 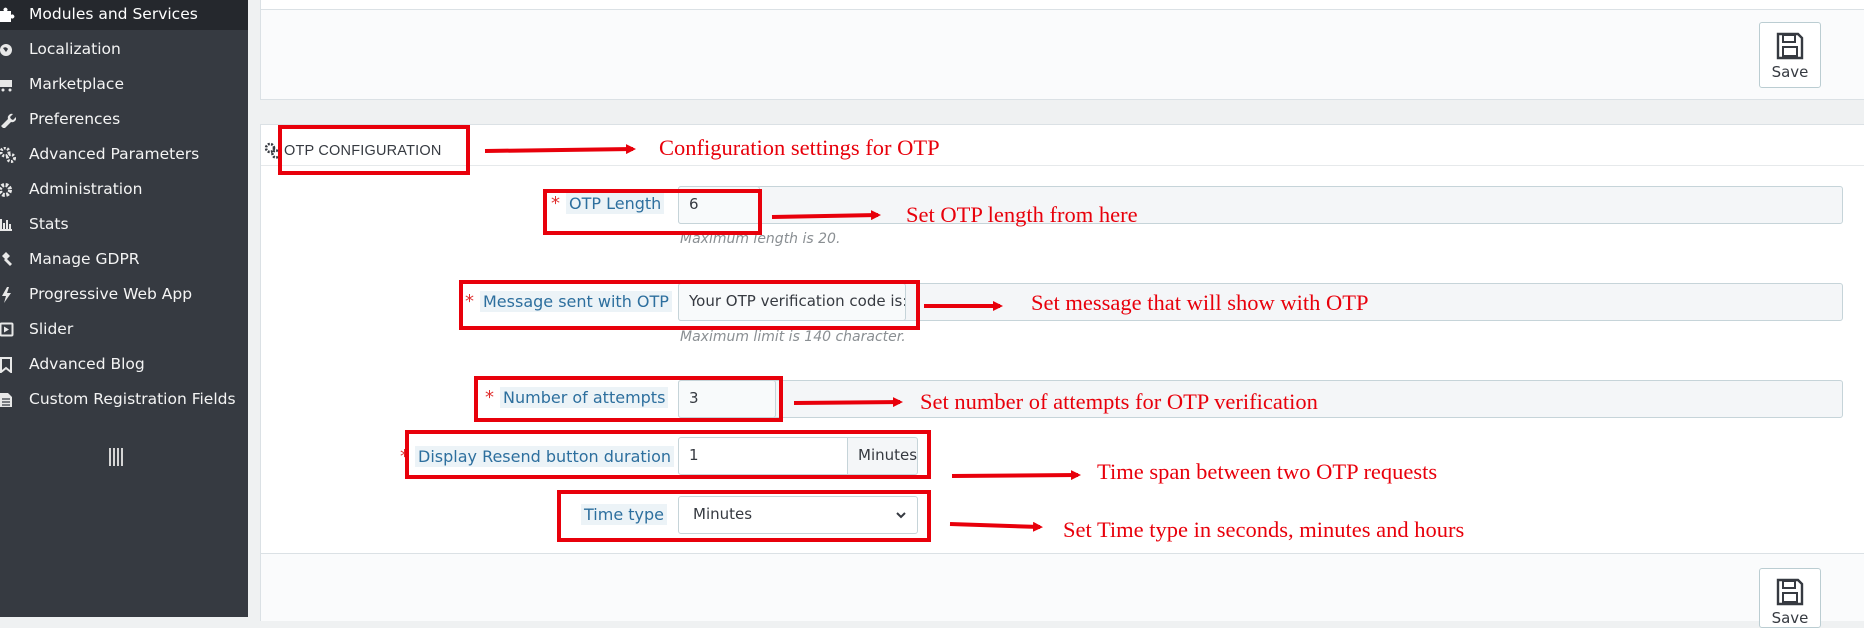 What do you see at coordinates (1200, 302) in the screenshot?
I see `annotation-message: Set message that will show with OTP` at bounding box center [1200, 302].